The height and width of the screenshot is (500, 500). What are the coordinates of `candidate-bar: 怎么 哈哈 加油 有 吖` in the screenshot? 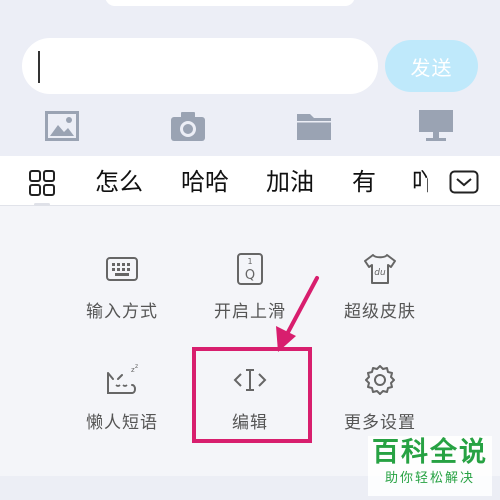 It's located at (250, 181).